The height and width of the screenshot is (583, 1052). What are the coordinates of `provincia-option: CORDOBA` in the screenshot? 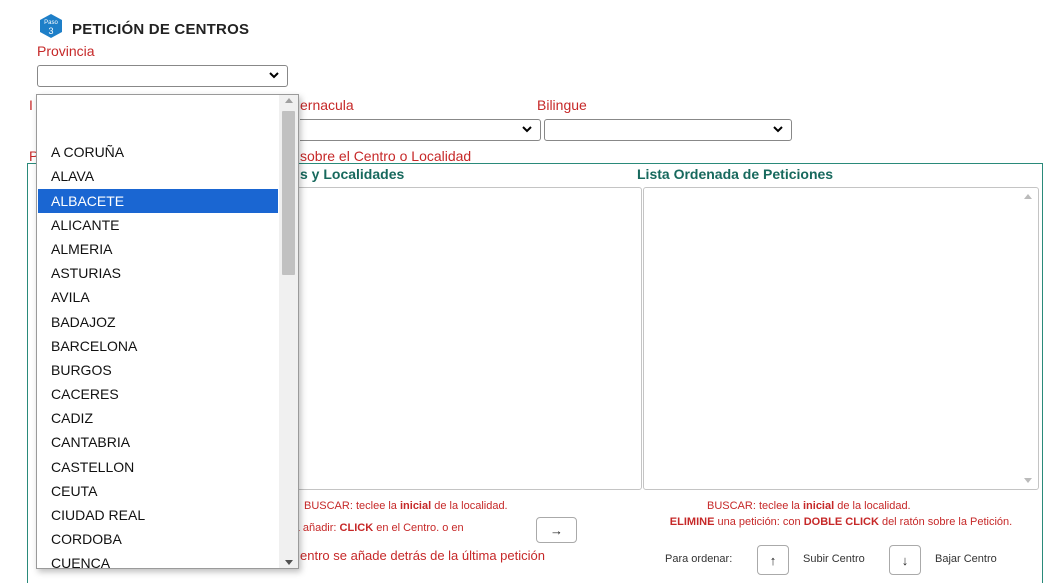 It's located at (158, 539).